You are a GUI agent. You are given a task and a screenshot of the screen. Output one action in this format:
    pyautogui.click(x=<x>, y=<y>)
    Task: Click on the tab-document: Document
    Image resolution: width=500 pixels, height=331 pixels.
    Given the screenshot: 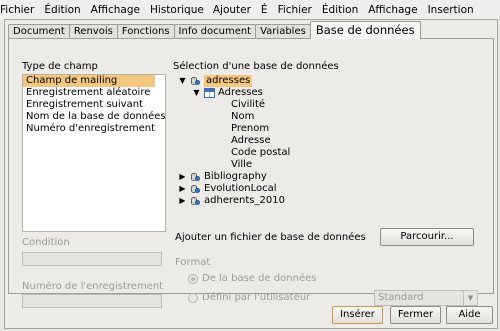 What is the action you would take?
    pyautogui.click(x=39, y=31)
    